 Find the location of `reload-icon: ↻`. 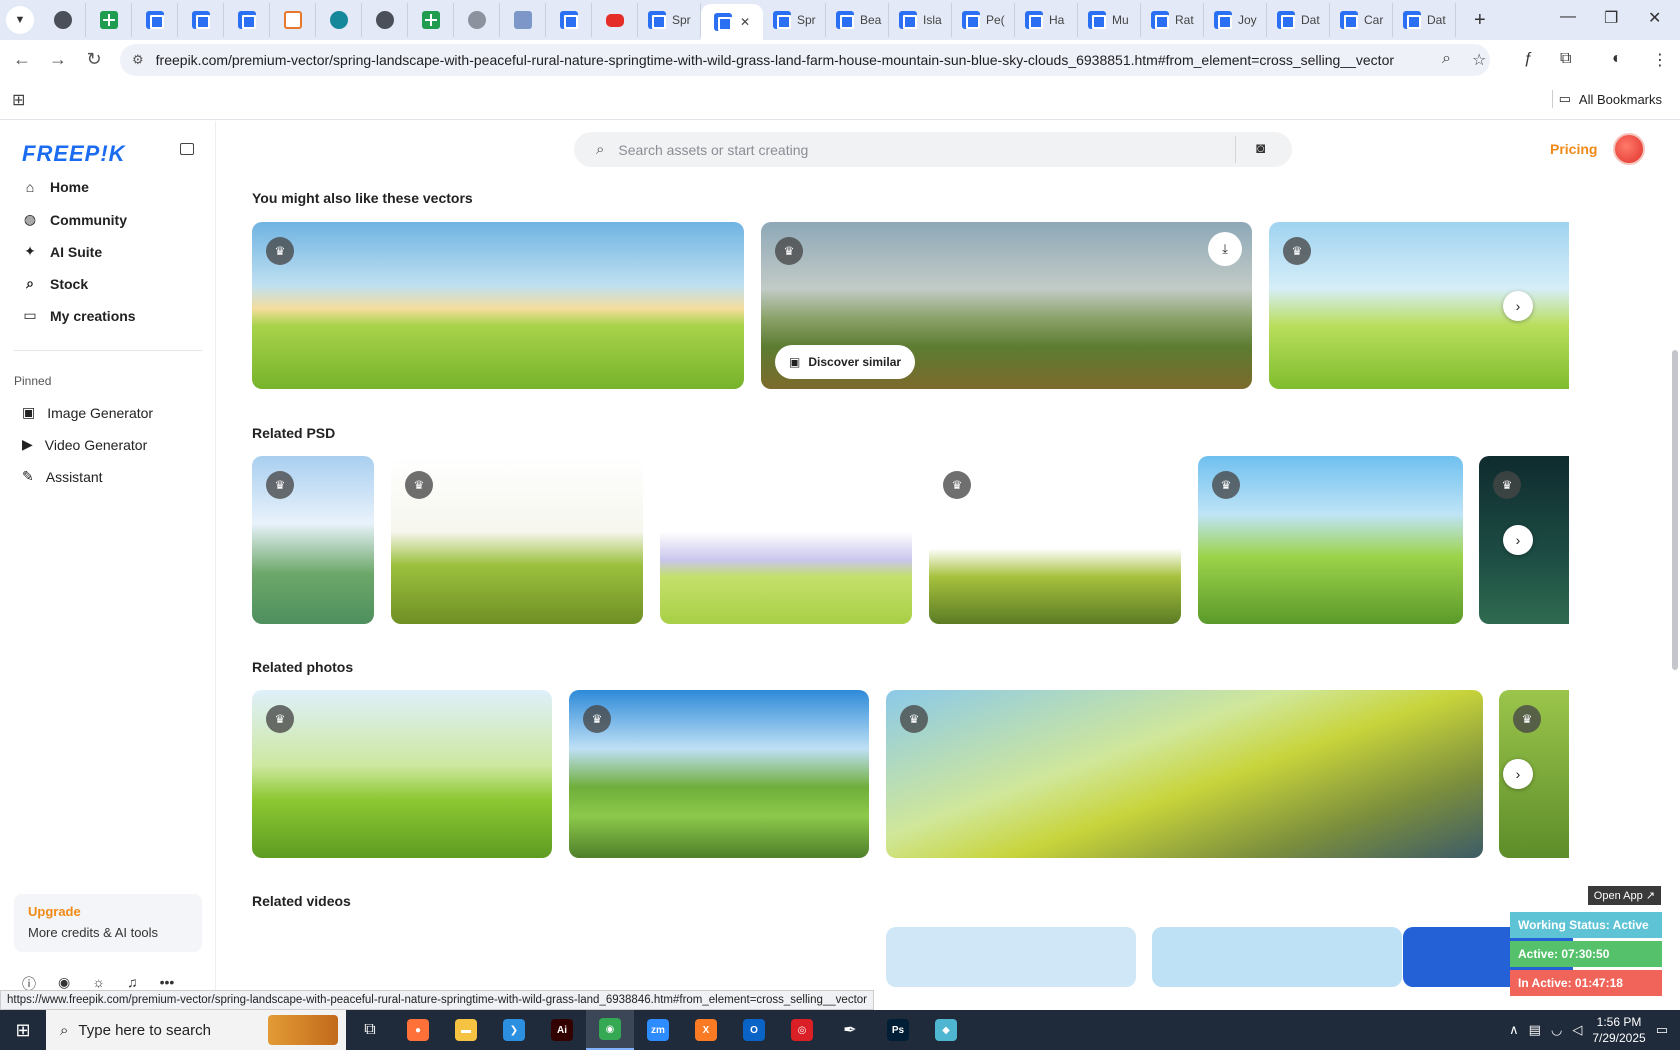

reload-icon: ↻ is located at coordinates (94, 59).